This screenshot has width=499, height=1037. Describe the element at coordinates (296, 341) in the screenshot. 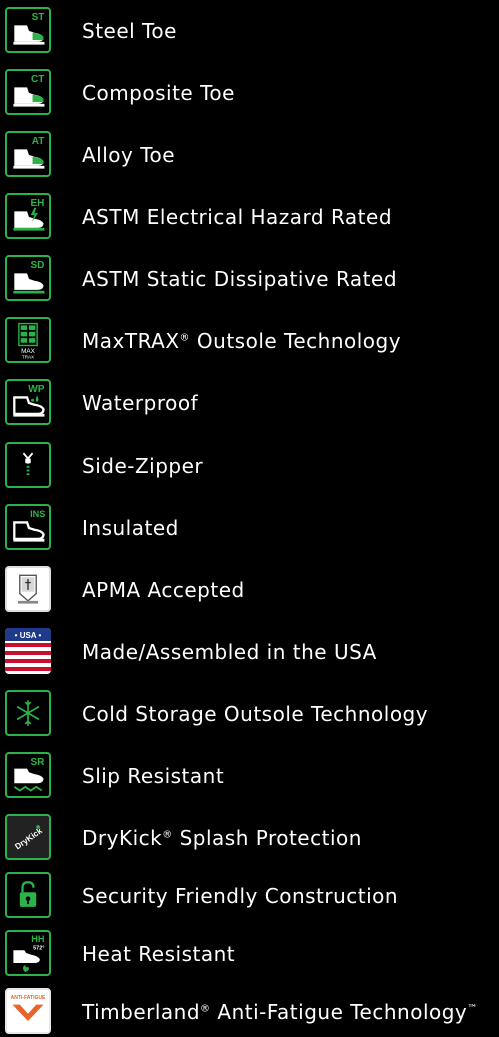

I see `label-rest: Outsole Technology` at that location.